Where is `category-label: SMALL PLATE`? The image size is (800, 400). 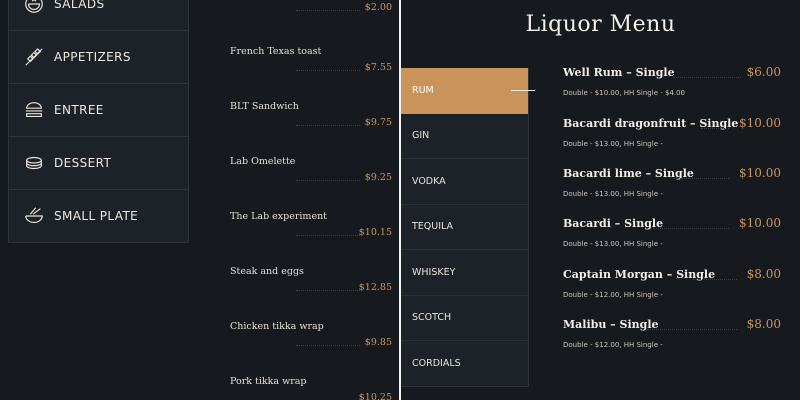 category-label: SMALL PLATE is located at coordinates (96, 216).